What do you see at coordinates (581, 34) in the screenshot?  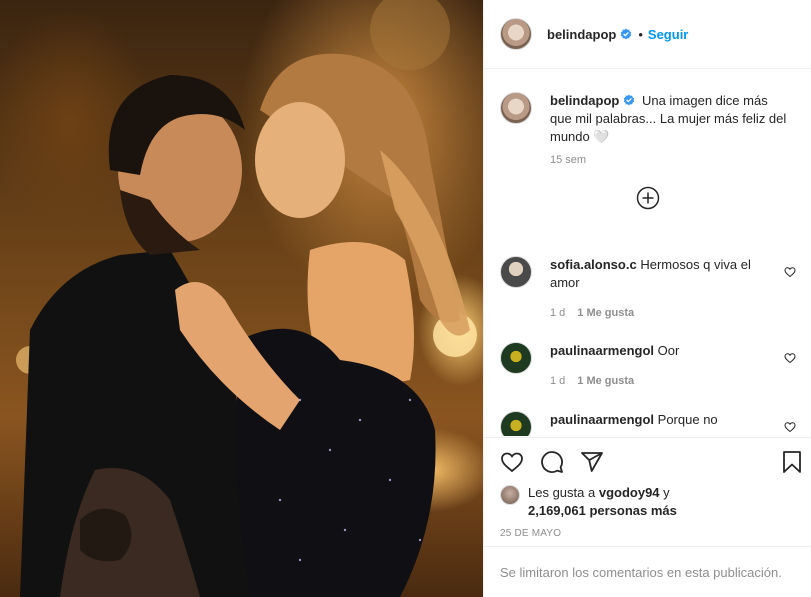 I see `author-username: belindapop` at bounding box center [581, 34].